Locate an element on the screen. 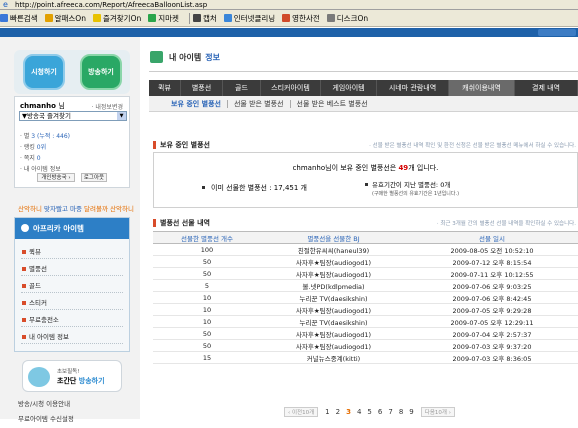 The image size is (578, 428). link-disk: 디스크On is located at coordinates (347, 18).